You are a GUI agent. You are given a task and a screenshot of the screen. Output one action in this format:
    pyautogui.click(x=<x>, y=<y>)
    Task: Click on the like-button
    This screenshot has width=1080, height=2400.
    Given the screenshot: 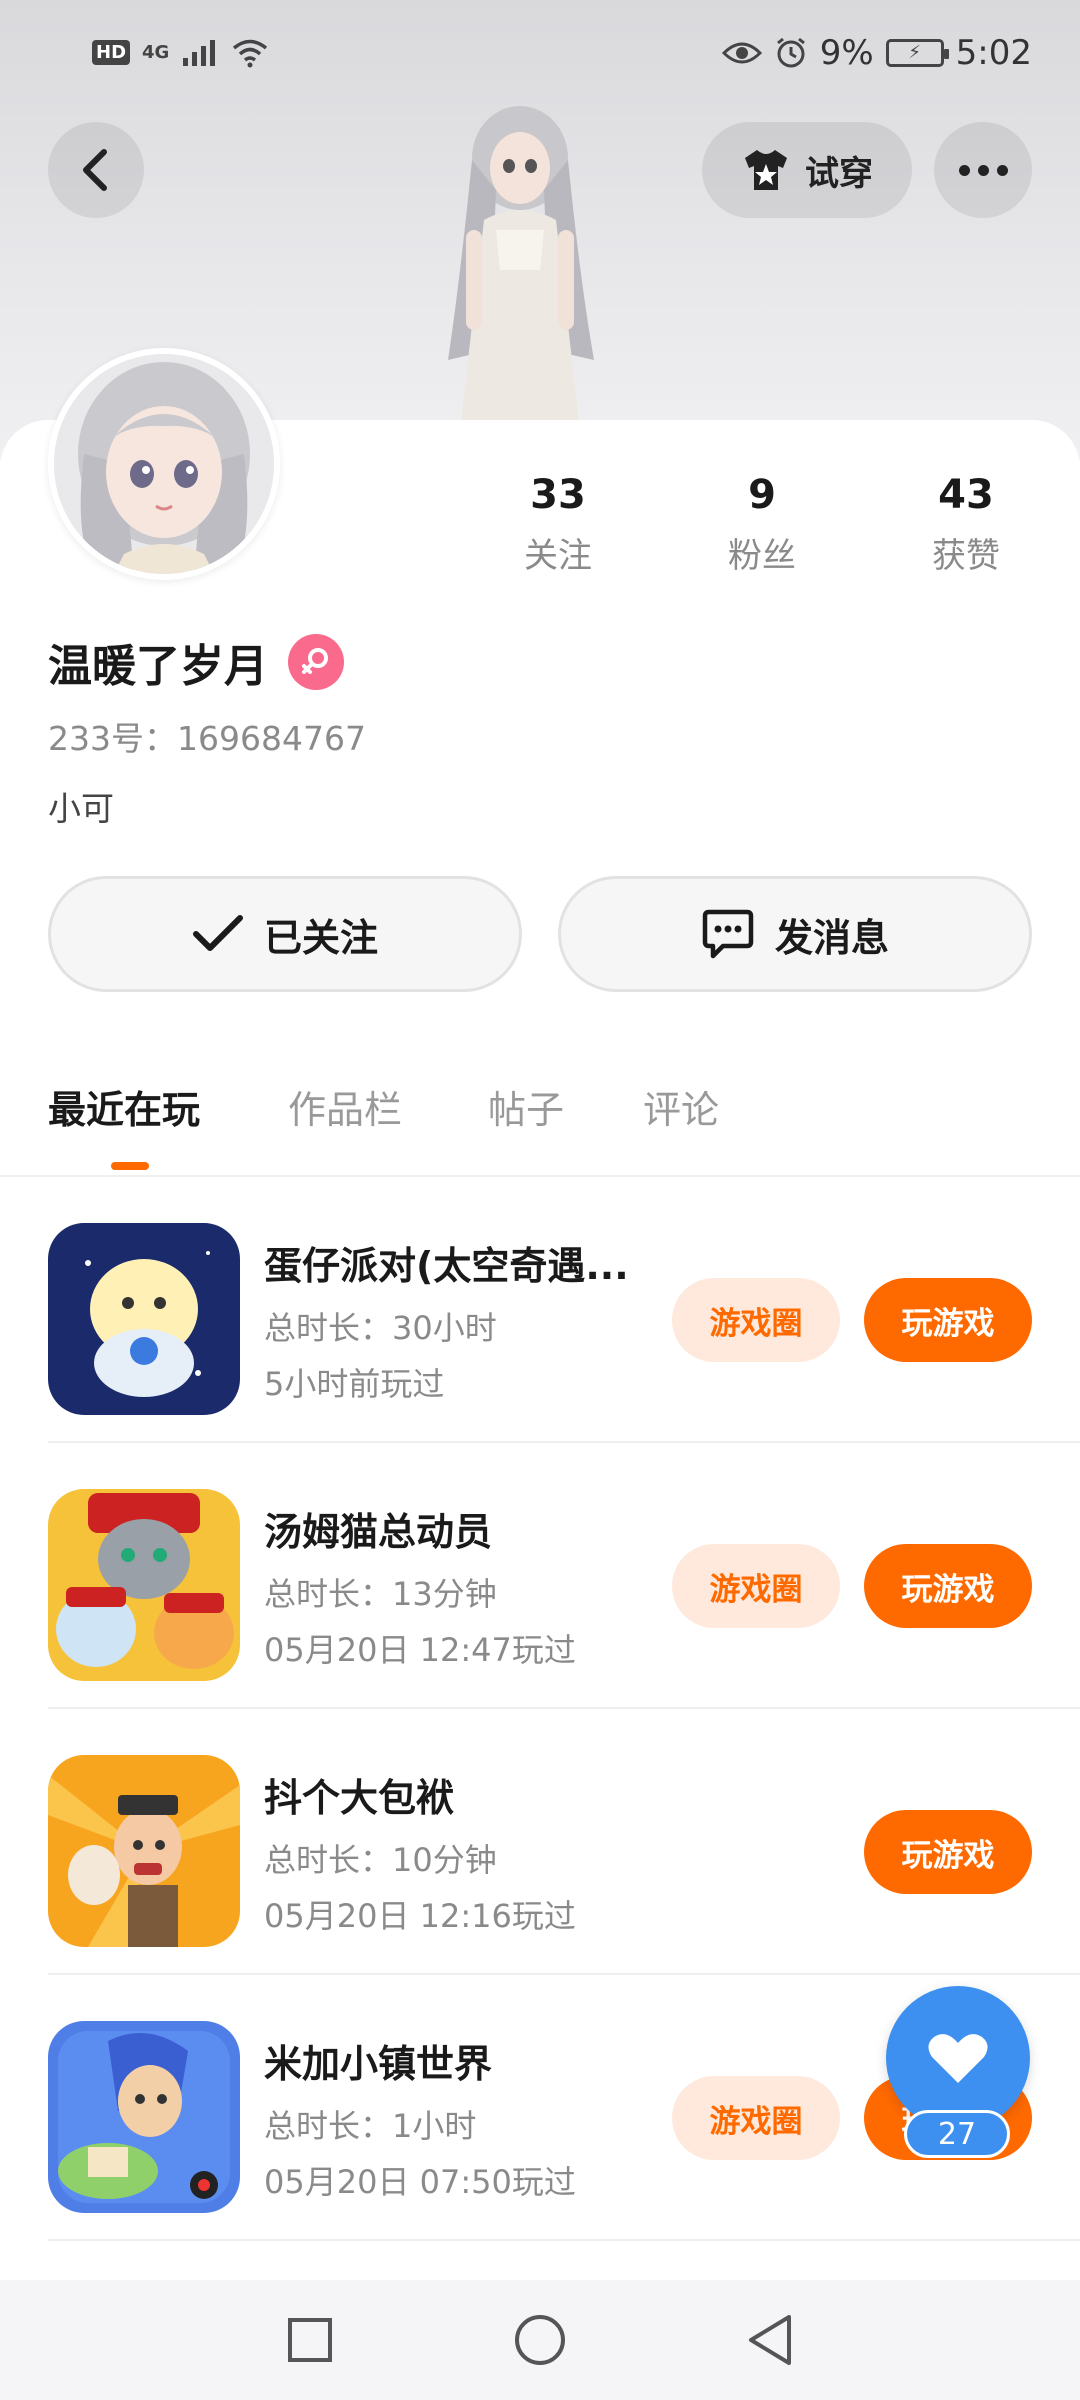 What is the action you would take?
    pyautogui.click(x=958, y=2058)
    